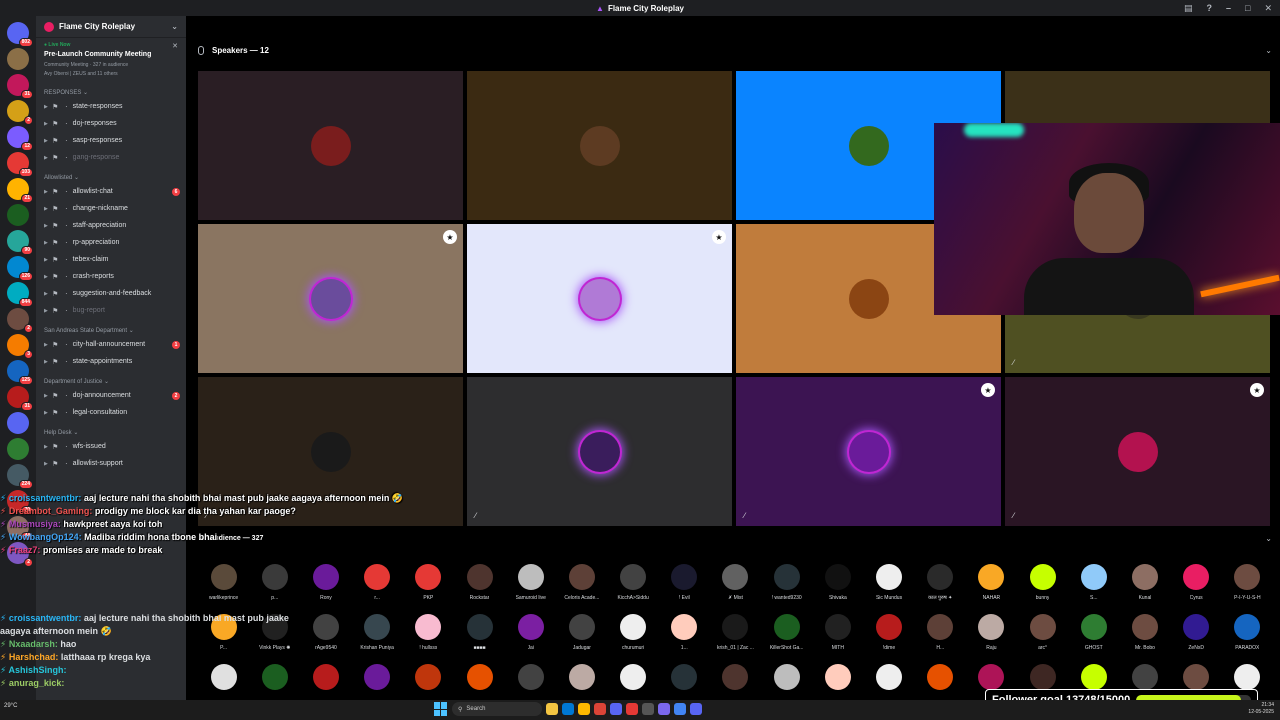  What do you see at coordinates (20, 112) in the screenshot?
I see `server-icon-3: 2` at bounding box center [20, 112].